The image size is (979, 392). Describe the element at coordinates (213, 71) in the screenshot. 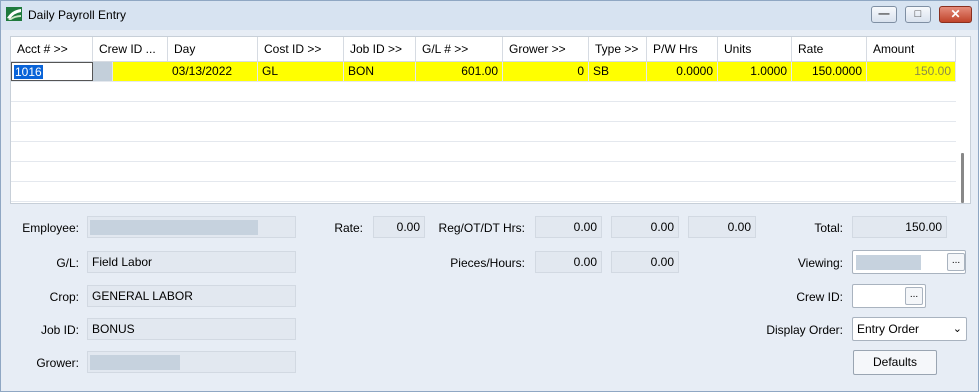

I see `day-cell: 03/13/2022` at that location.